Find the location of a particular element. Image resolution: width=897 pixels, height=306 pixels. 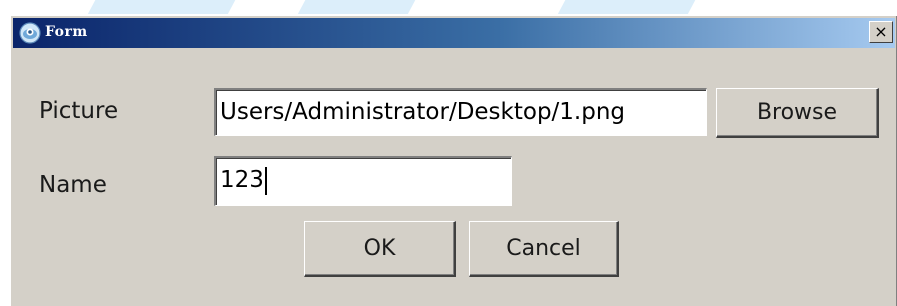

picture-path-field: Users/Administrator/Desktop/1.png is located at coordinates (460, 112).